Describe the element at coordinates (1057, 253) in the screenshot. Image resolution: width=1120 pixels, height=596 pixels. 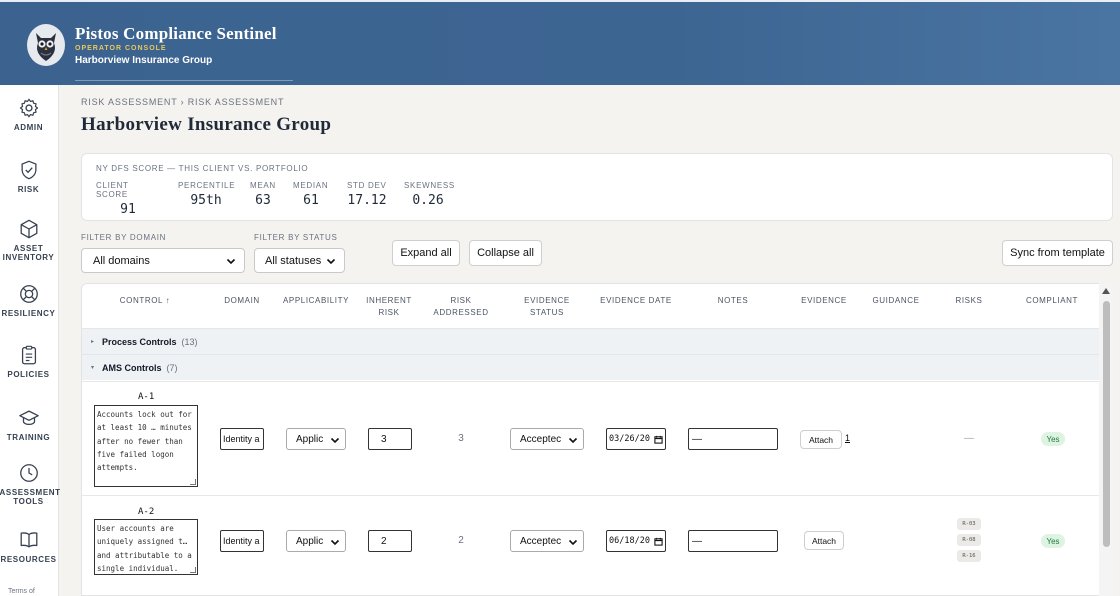
I see `sync-from-template-button: Sync from template` at that location.